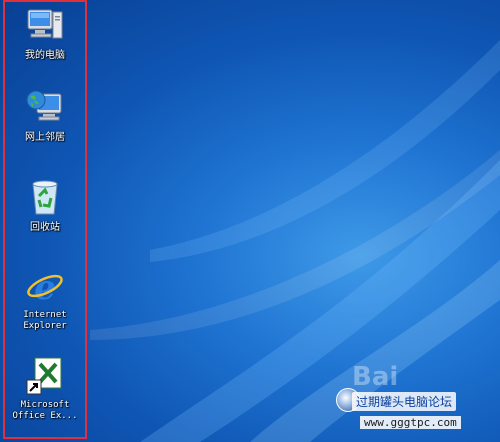 This screenshot has width=500, height=442. What do you see at coordinates (44, 376) in the screenshot?
I see `excel-shortcut-icon` at bounding box center [44, 376].